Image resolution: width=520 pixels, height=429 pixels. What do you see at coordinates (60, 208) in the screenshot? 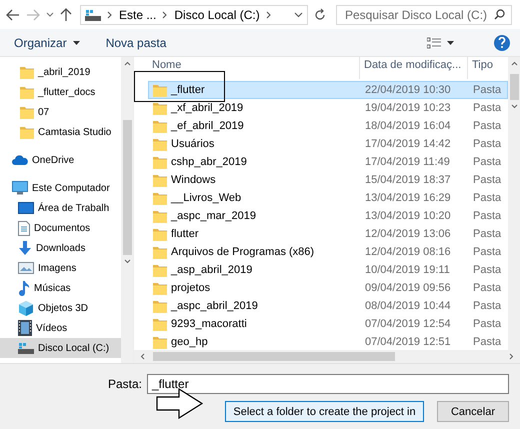
I see `sidebar-item: Área de Trabalh` at bounding box center [60, 208].